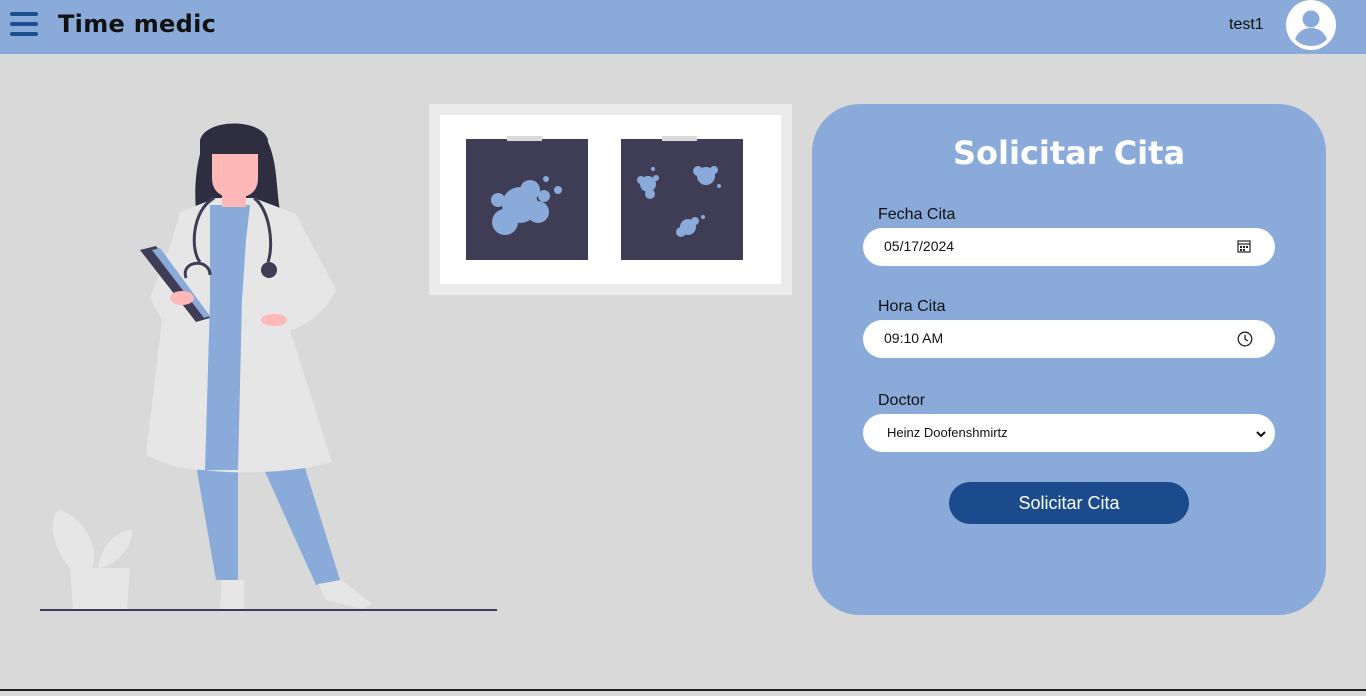 This screenshot has width=1366, height=696. I want to click on app-title: Time medic, so click(137, 24).